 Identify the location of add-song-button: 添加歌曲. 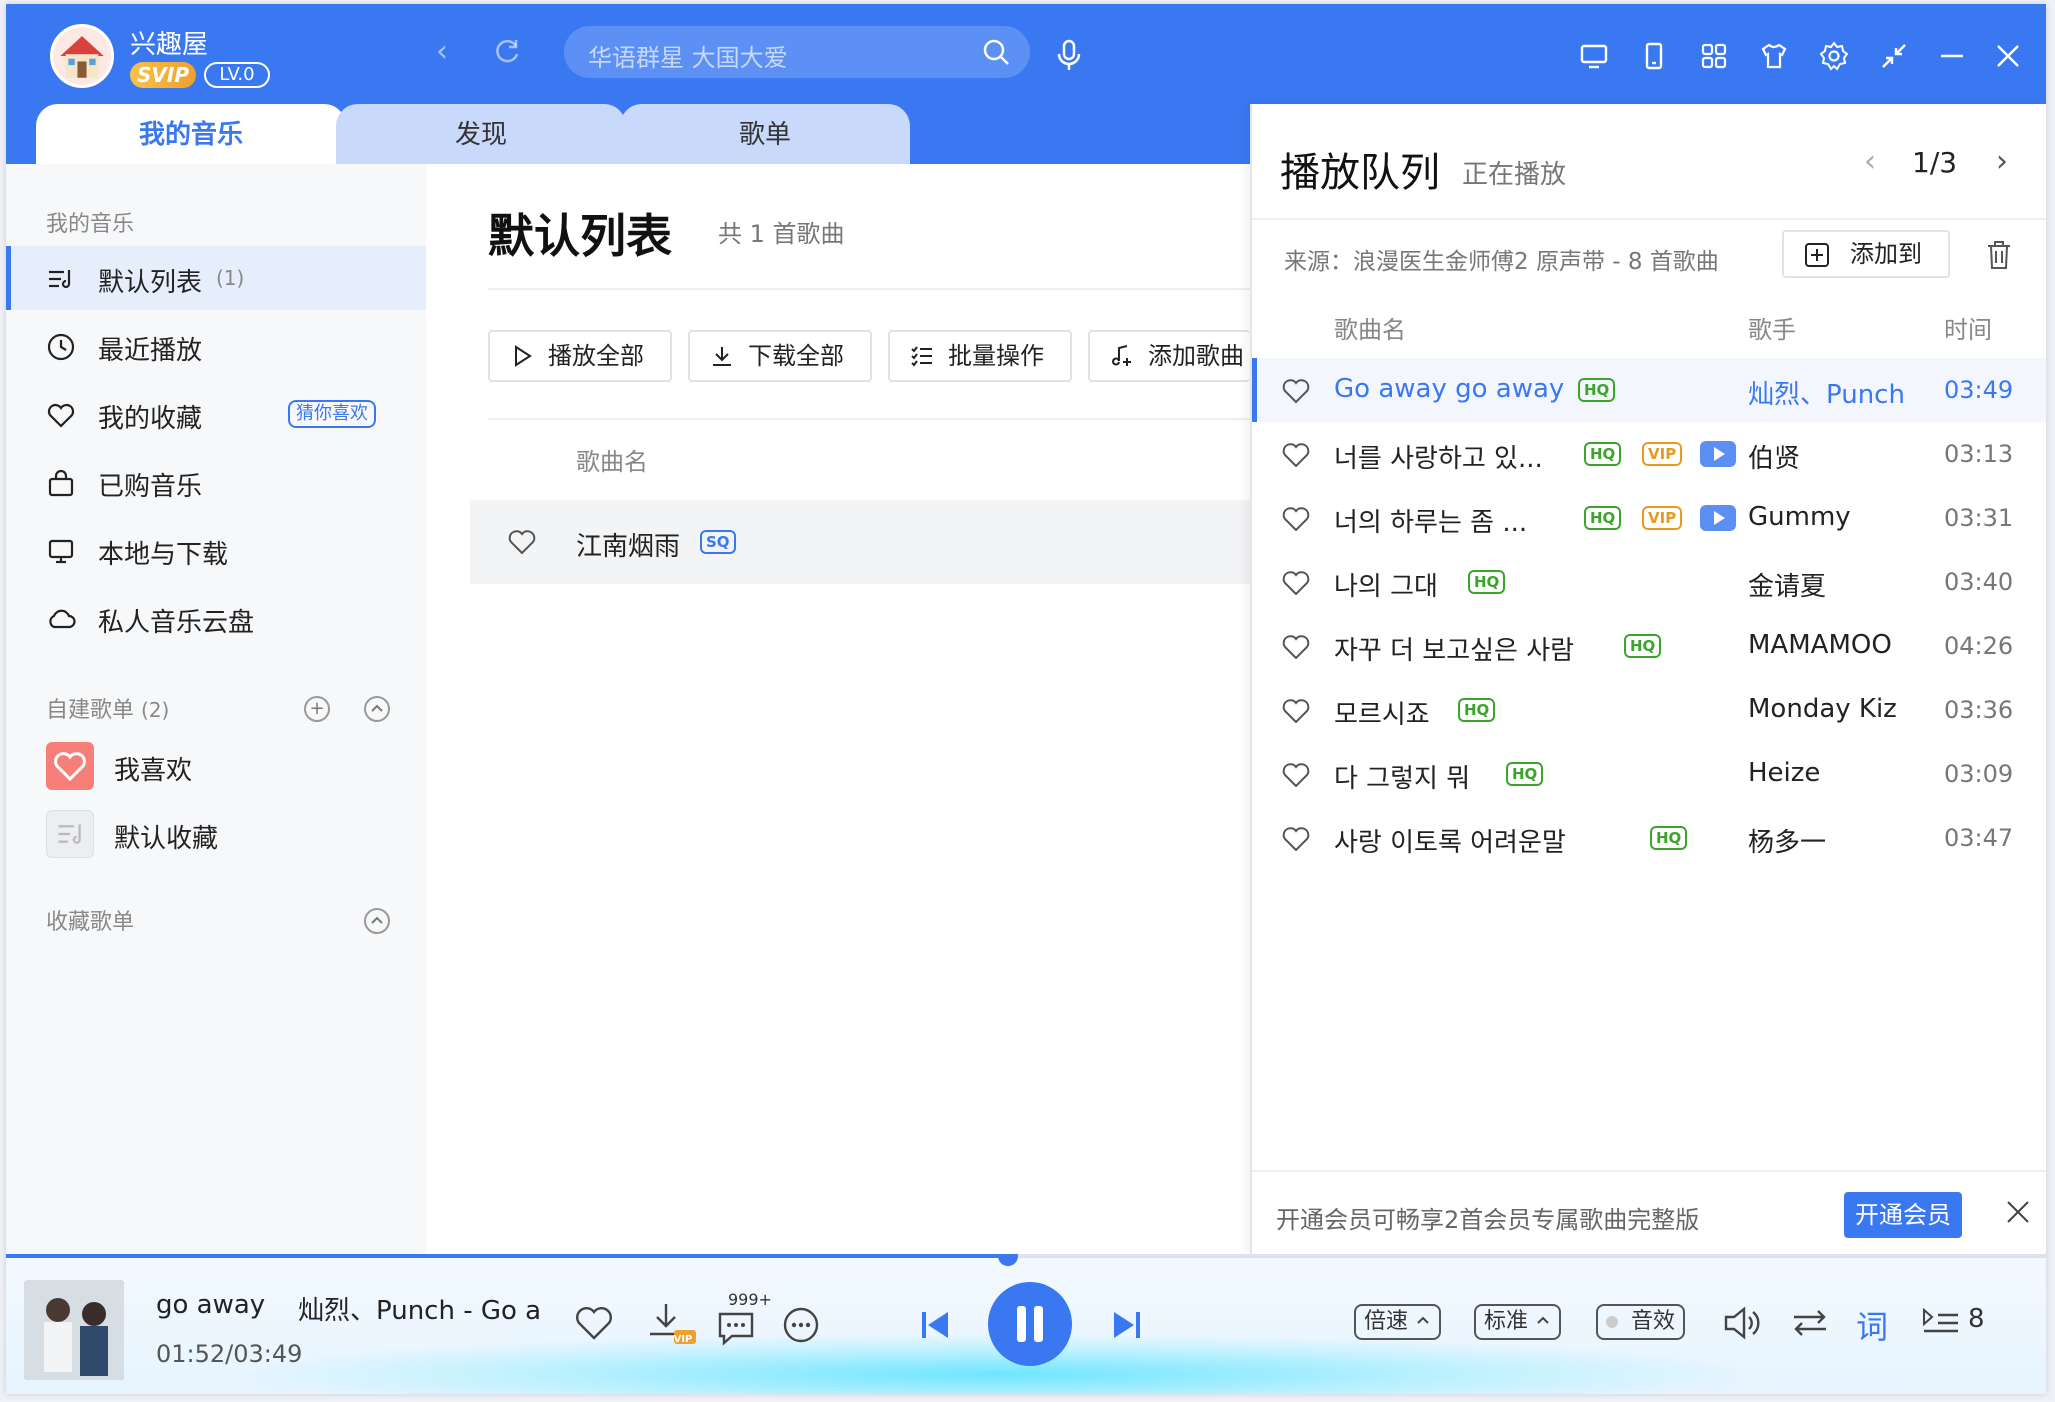
(1169, 356).